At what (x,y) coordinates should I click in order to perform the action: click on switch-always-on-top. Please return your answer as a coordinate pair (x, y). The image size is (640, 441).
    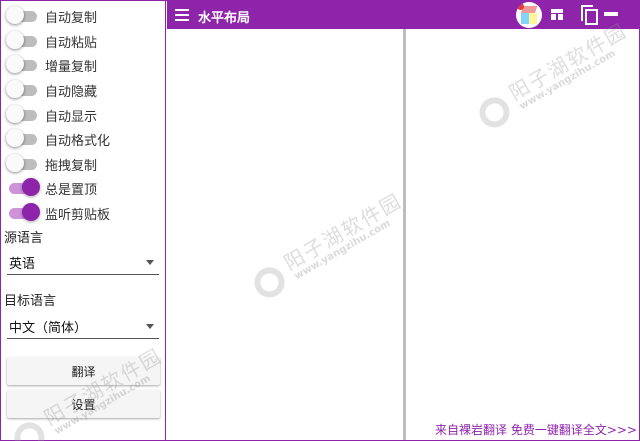
    Looking at the image, I should click on (23, 187).